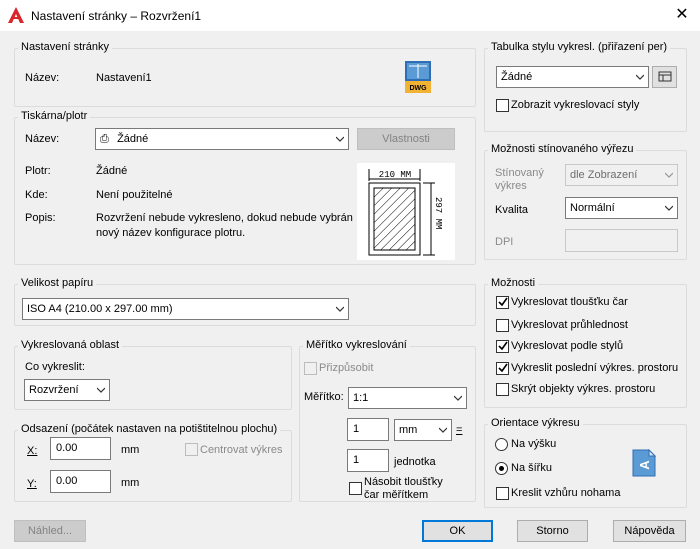  I want to click on scale-lineweights-label-line1: Násobit tloušťky, so click(403, 482).